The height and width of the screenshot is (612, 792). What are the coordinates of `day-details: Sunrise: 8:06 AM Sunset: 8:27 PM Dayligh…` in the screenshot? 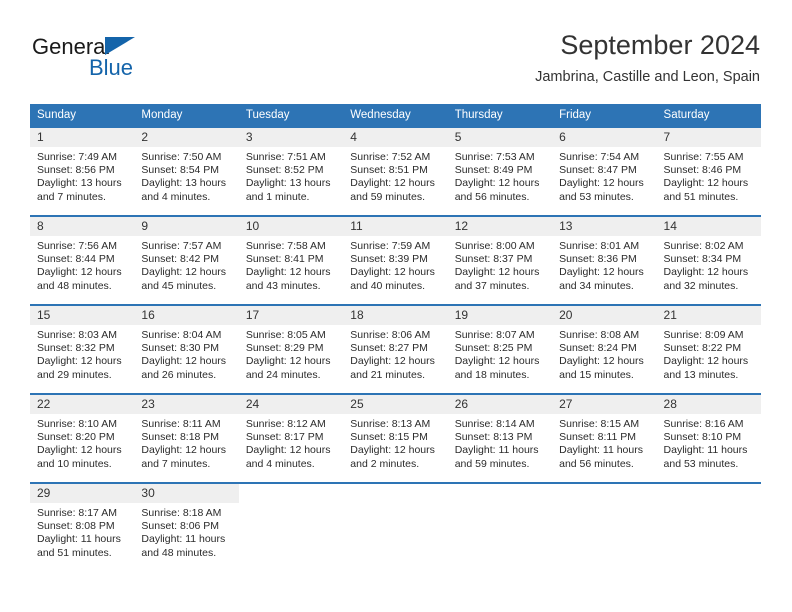 It's located at (395, 353).